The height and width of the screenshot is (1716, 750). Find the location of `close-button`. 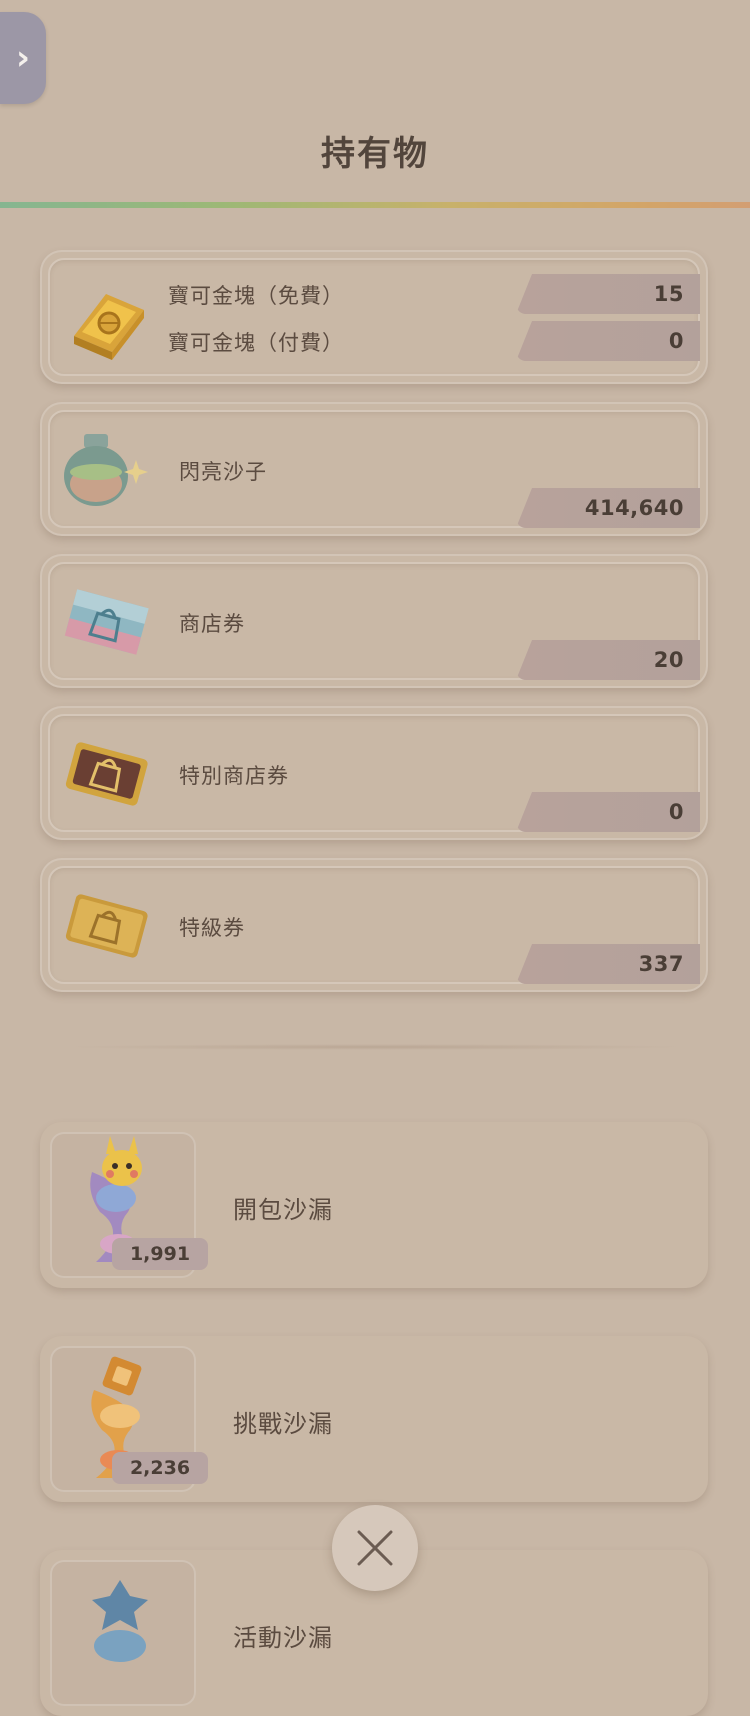

close-button is located at coordinates (375, 1548).